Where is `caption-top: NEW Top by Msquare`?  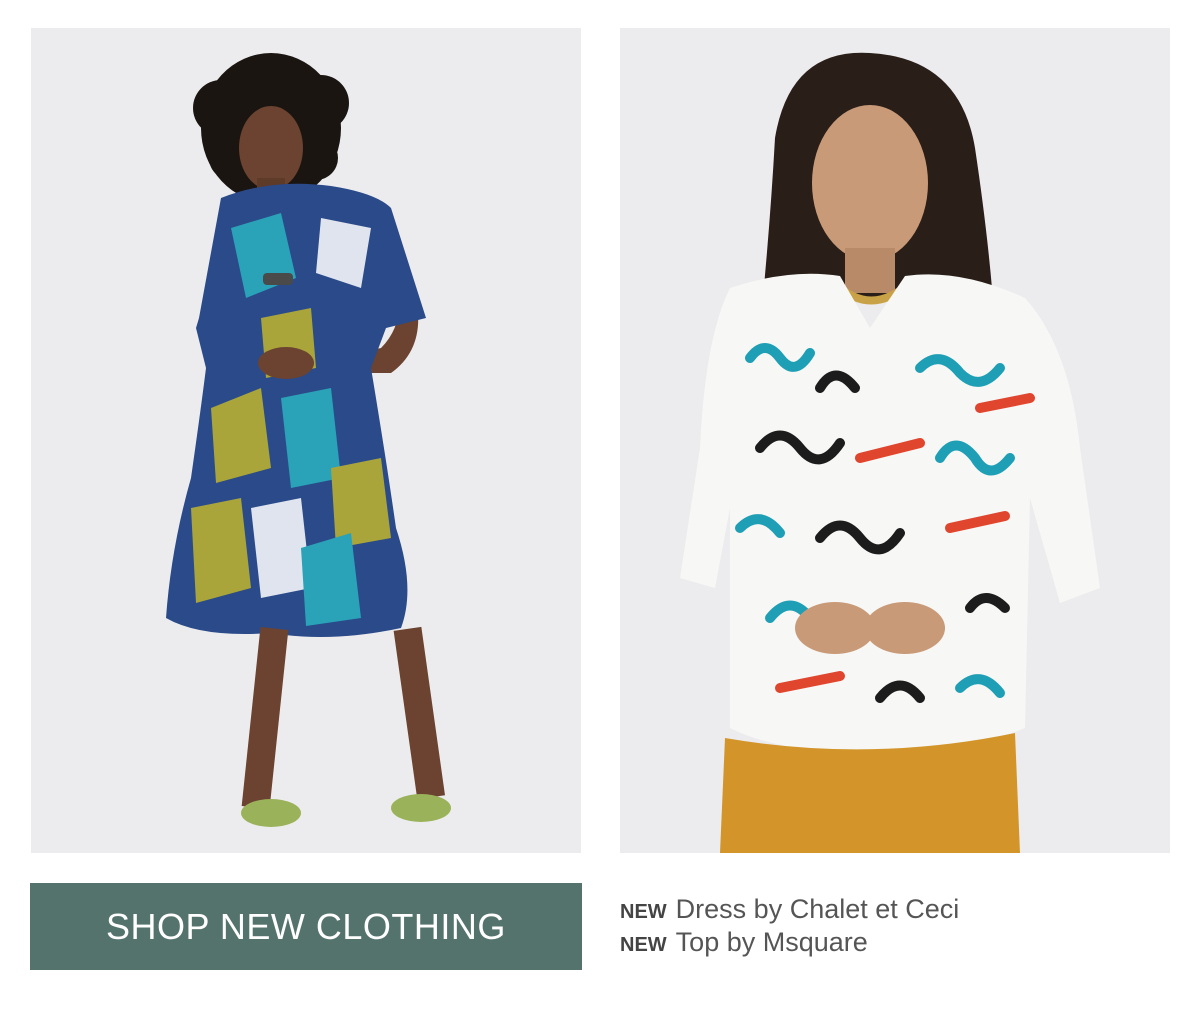 caption-top: NEW Top by Msquare is located at coordinates (900, 943).